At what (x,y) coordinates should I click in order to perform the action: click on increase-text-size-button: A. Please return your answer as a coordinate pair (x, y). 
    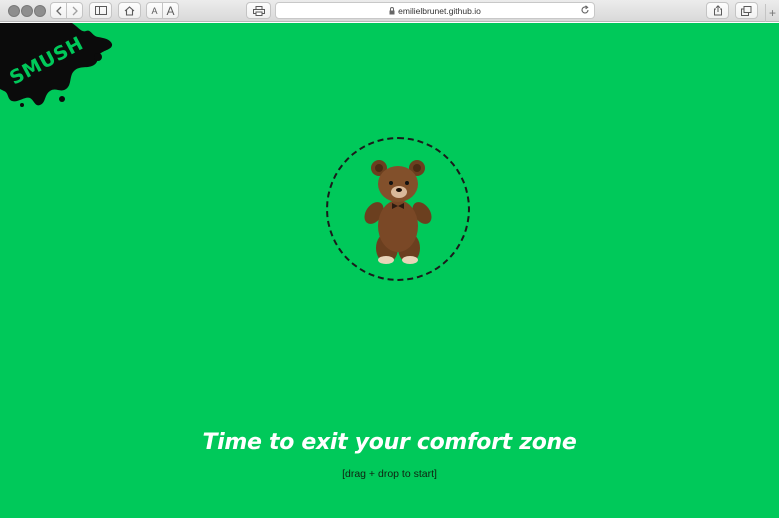
    Looking at the image, I should click on (170, 10).